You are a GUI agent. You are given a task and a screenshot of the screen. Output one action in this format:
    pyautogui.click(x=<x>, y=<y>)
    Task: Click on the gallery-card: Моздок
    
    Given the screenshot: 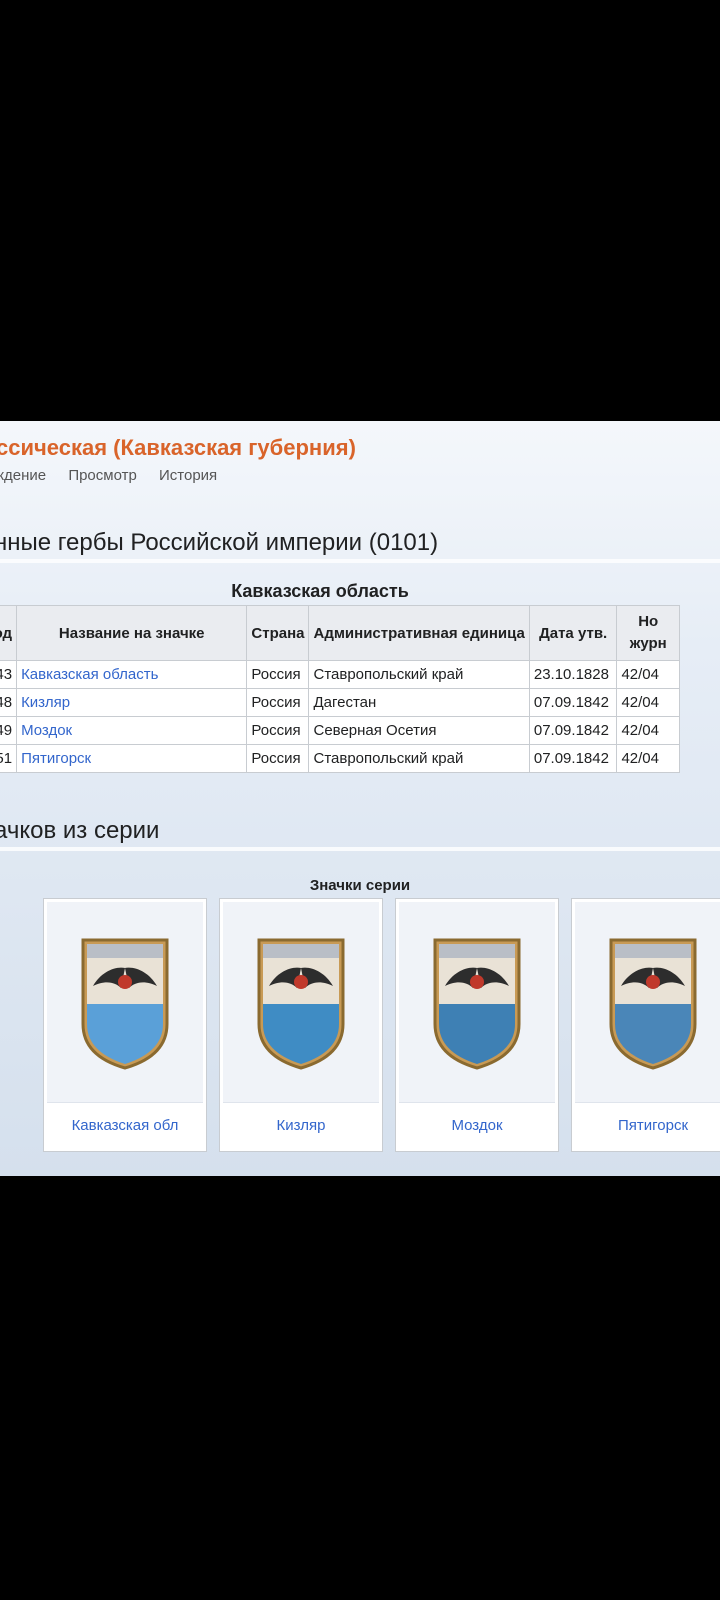 What is the action you would take?
    pyautogui.click(x=477, y=1025)
    